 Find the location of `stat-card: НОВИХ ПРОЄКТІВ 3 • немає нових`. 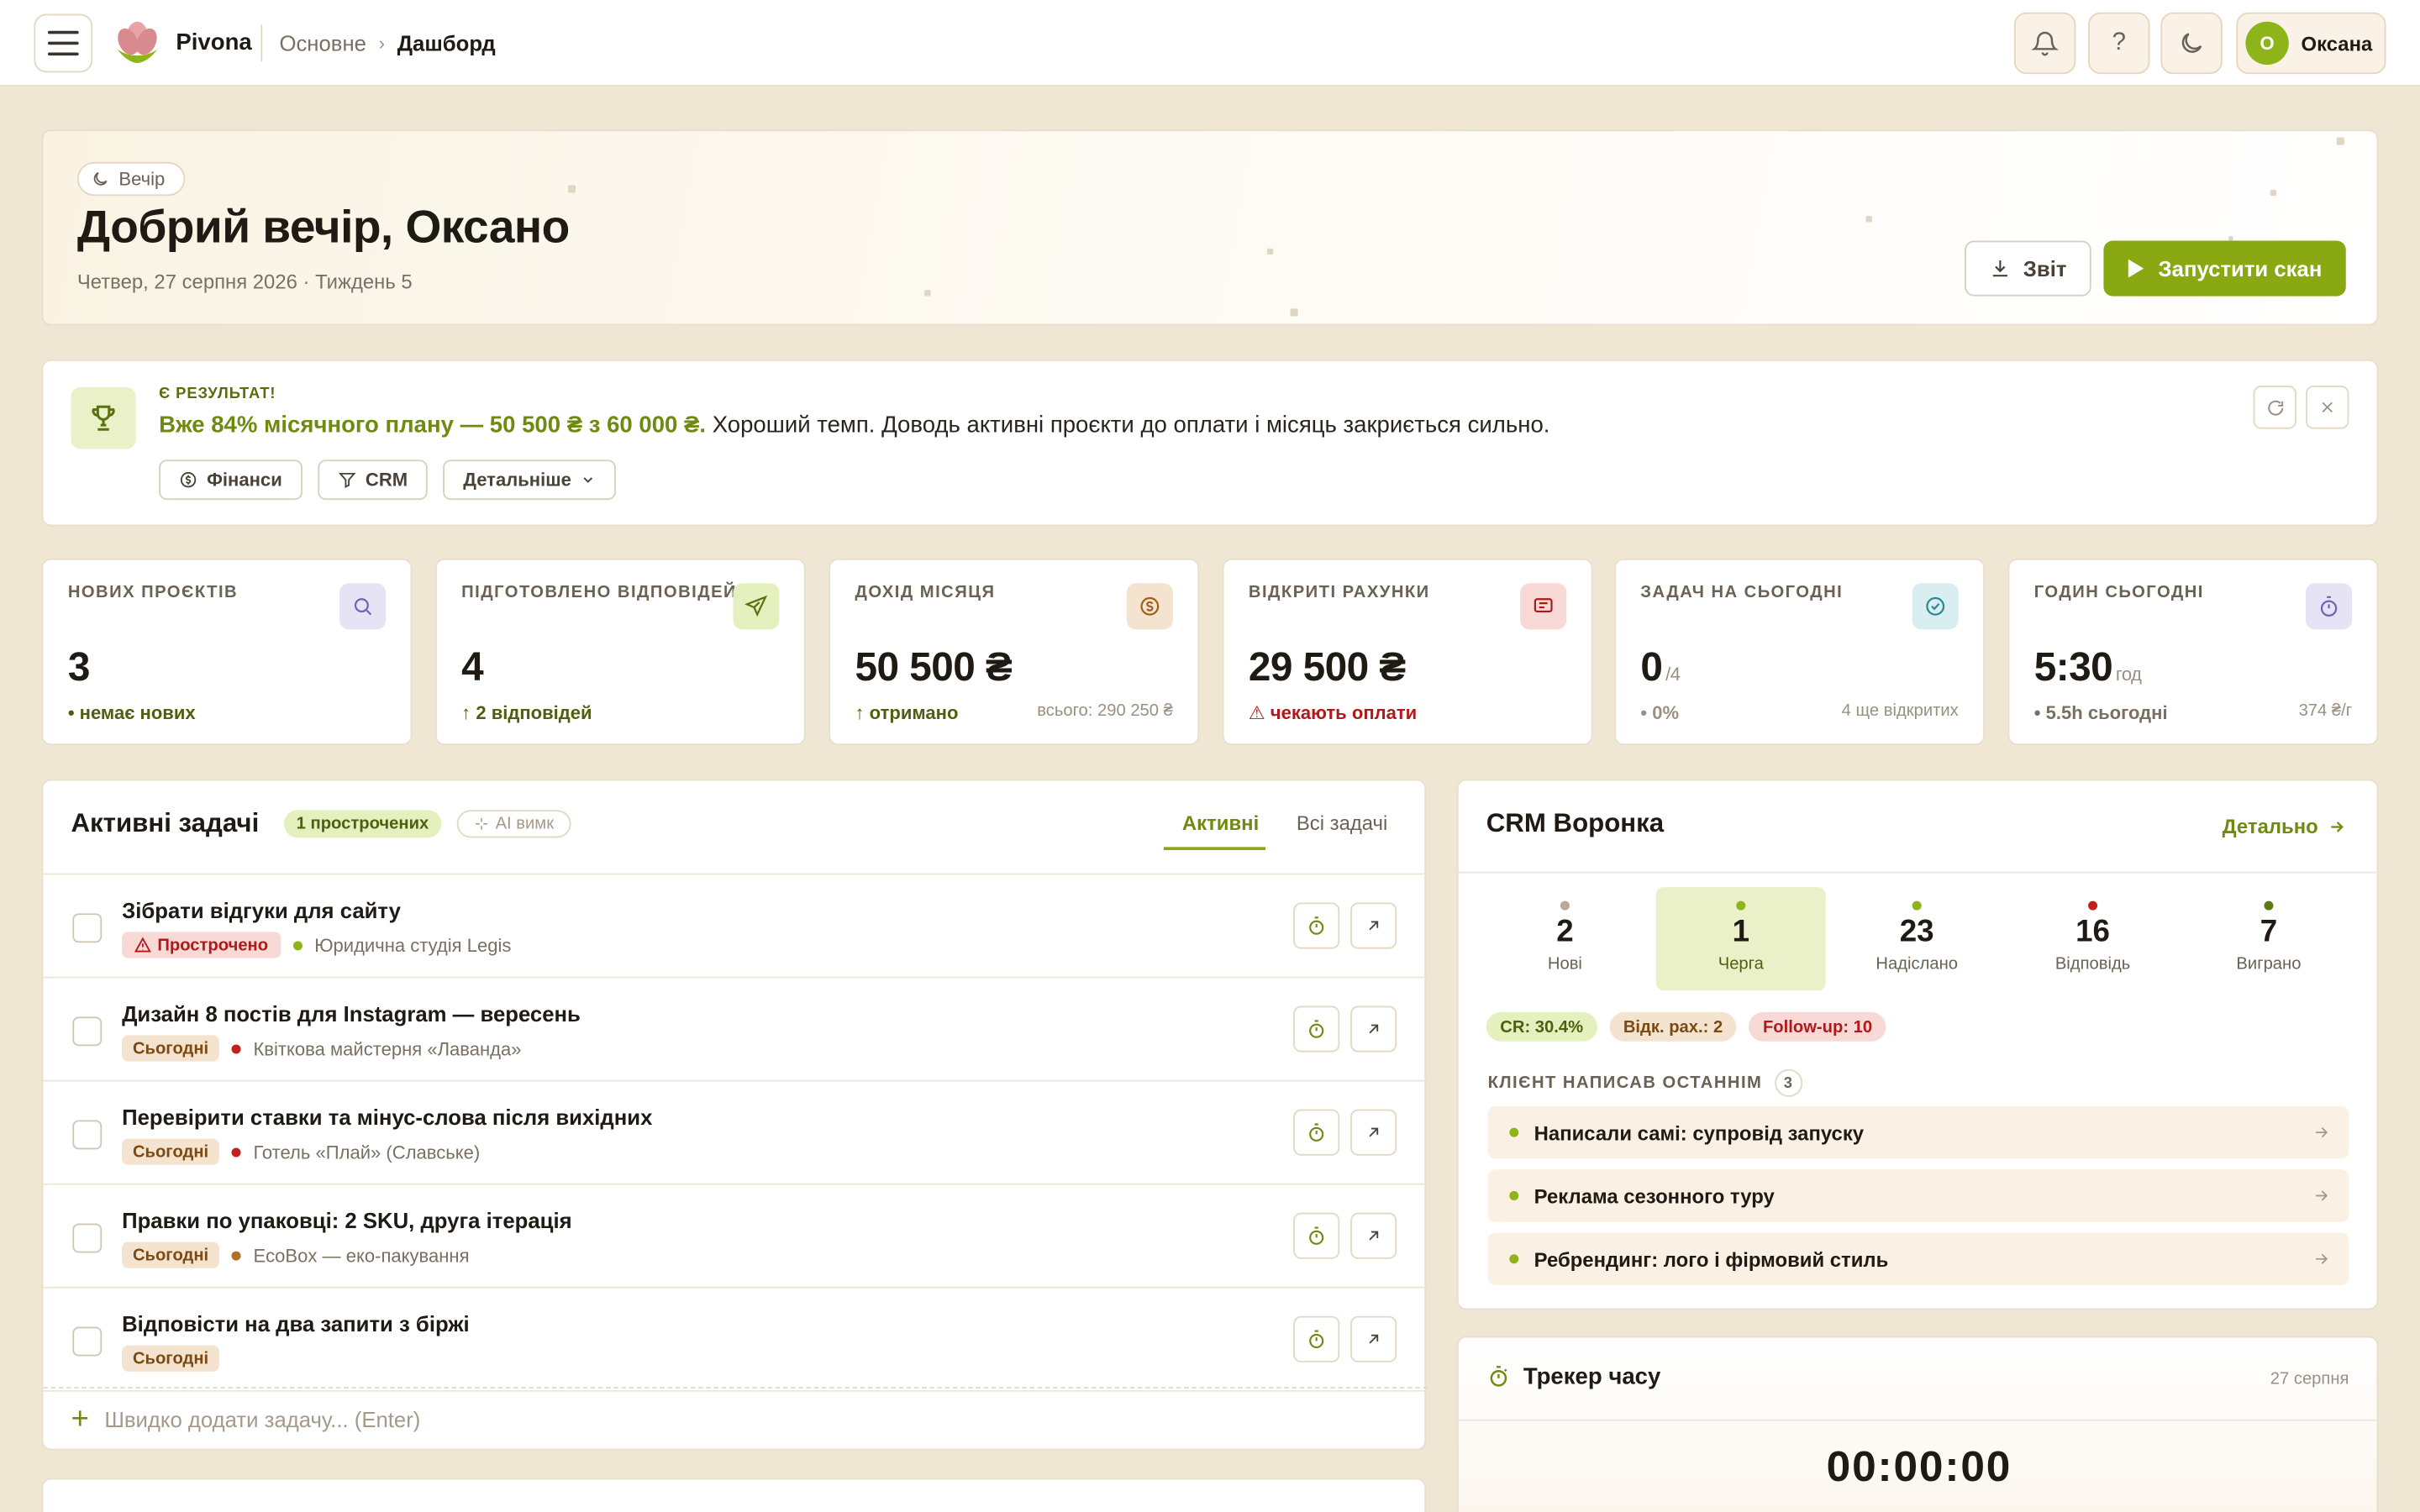

stat-card: НОВИХ ПРОЄКТІВ 3 • немає нових is located at coordinates (227, 652).